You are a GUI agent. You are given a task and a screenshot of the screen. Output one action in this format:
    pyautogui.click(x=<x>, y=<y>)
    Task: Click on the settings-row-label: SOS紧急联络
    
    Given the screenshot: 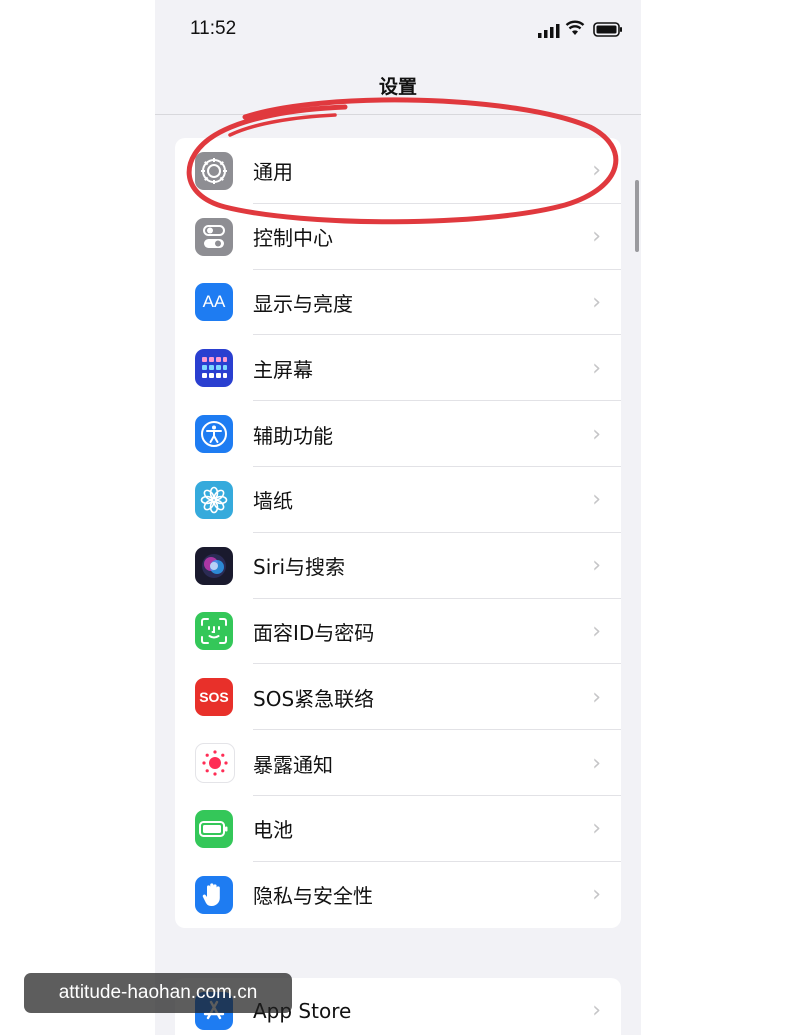 What is the action you would take?
    pyautogui.click(x=314, y=698)
    